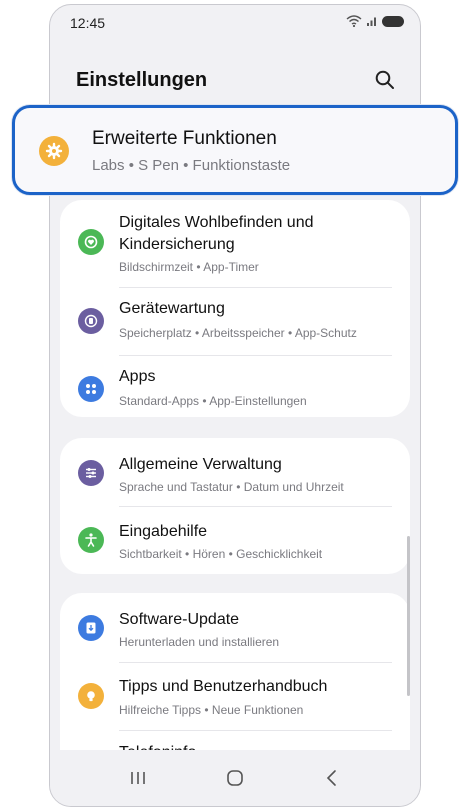 This screenshot has height=810, width=470. I want to click on page-title: Einstellungen, so click(142, 80).